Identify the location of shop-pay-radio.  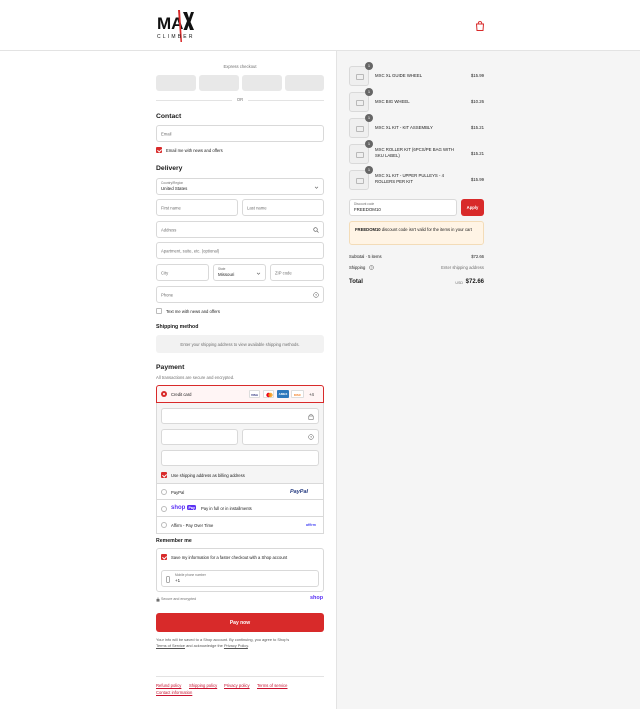
(164, 509).